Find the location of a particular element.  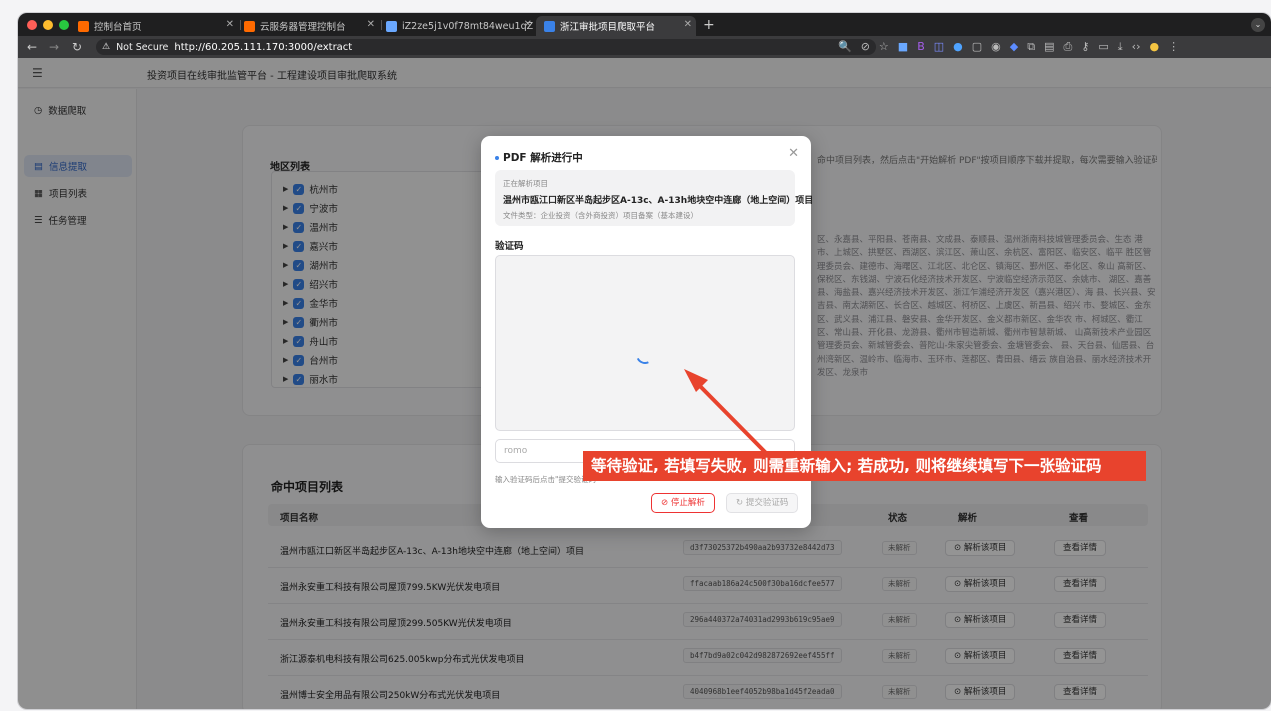

new-tab-icon: + is located at coordinates (709, 25).